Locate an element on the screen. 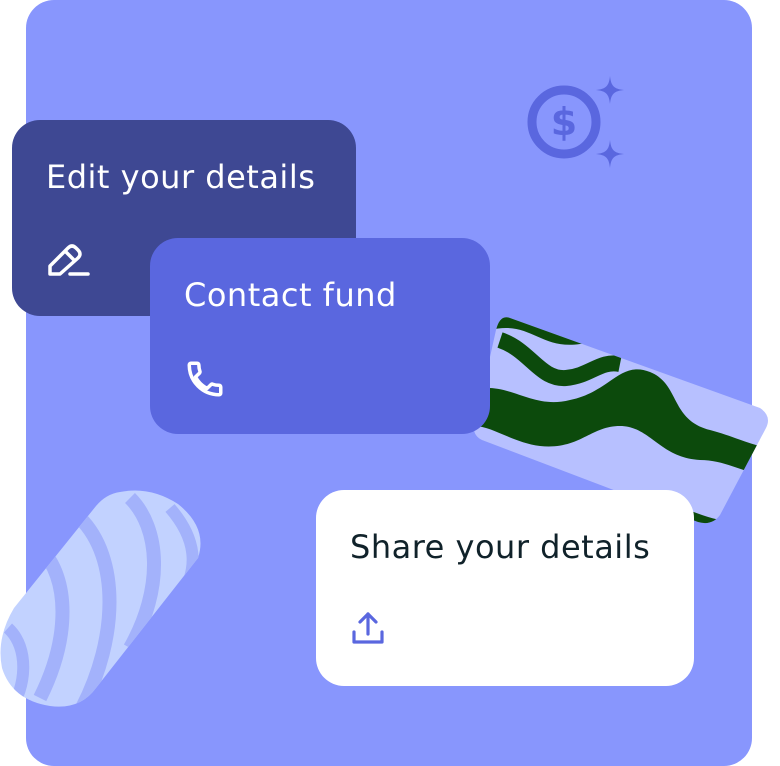 The width and height of the screenshot is (780, 766). dollar-sparkle-icon: $ is located at coordinates (575, 122).